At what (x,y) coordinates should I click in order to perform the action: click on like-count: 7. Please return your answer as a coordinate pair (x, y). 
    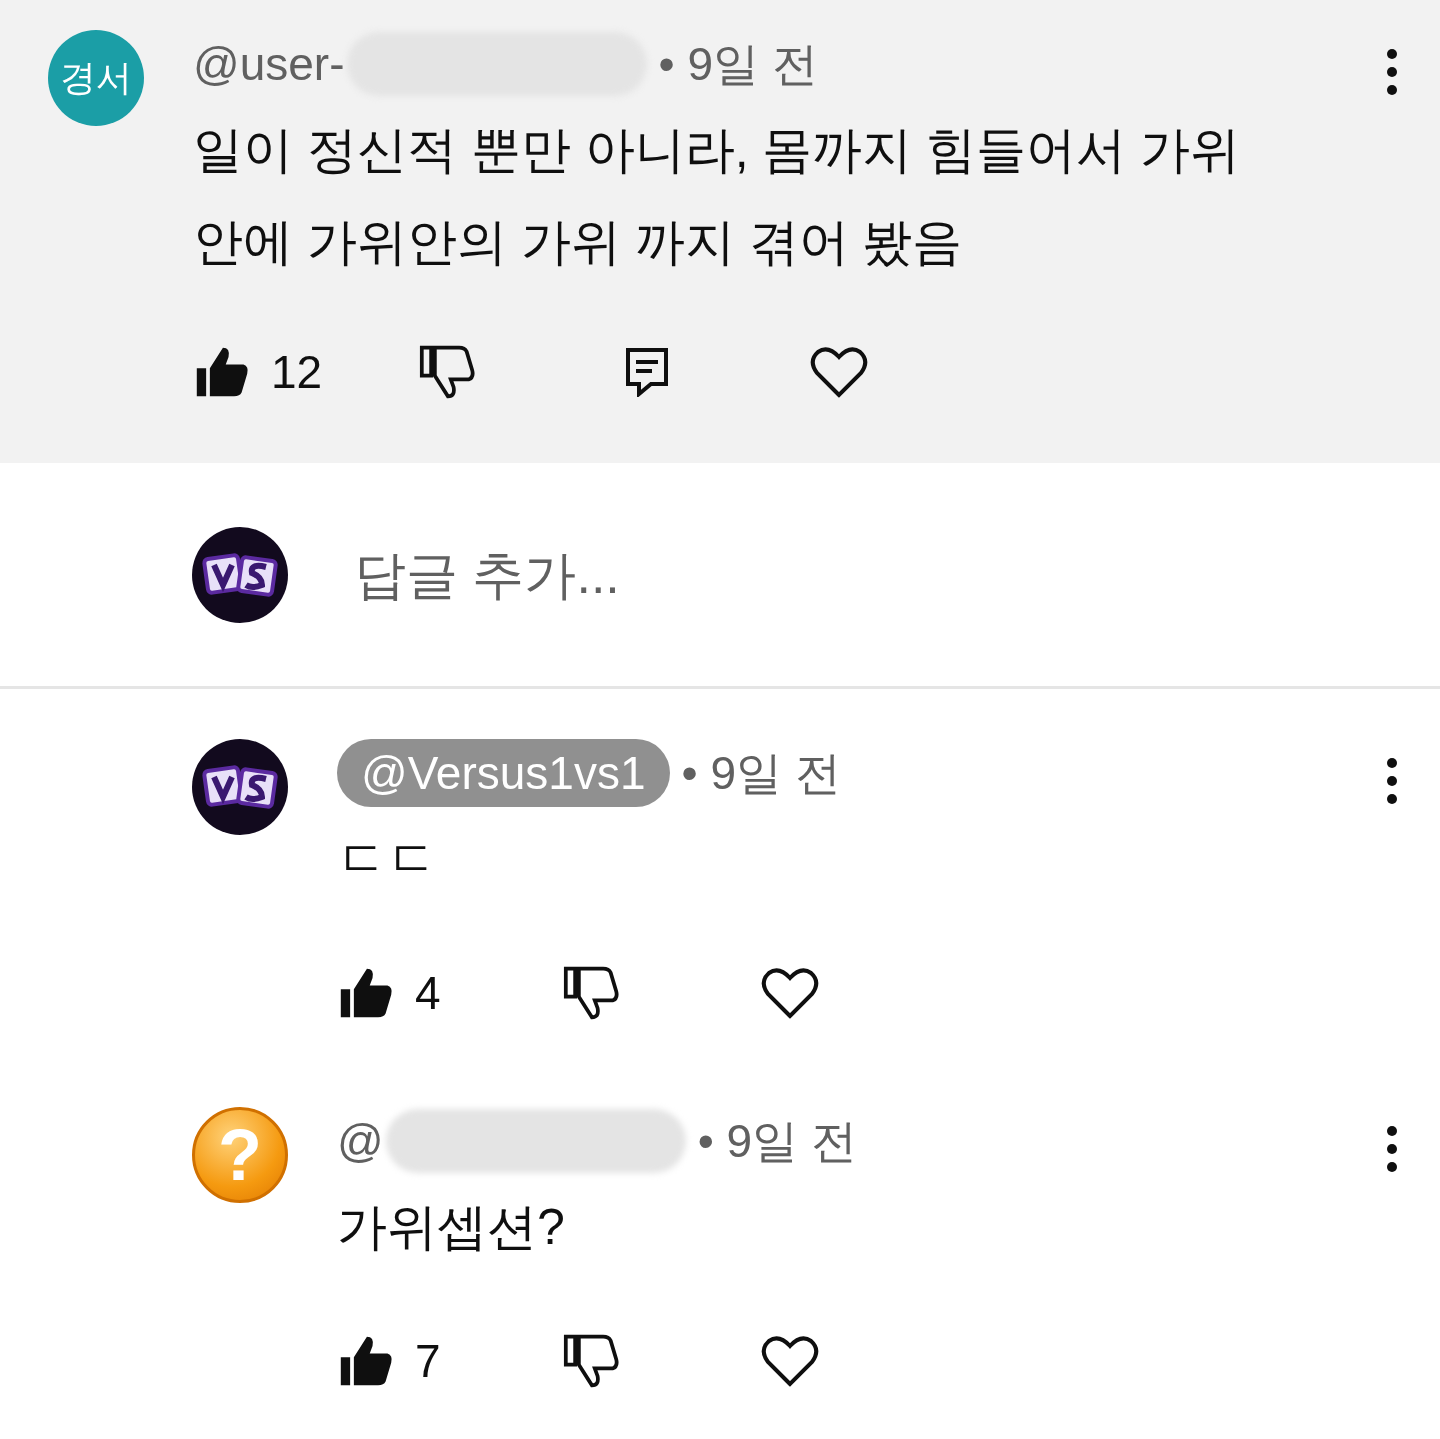
    Looking at the image, I should click on (428, 1361).